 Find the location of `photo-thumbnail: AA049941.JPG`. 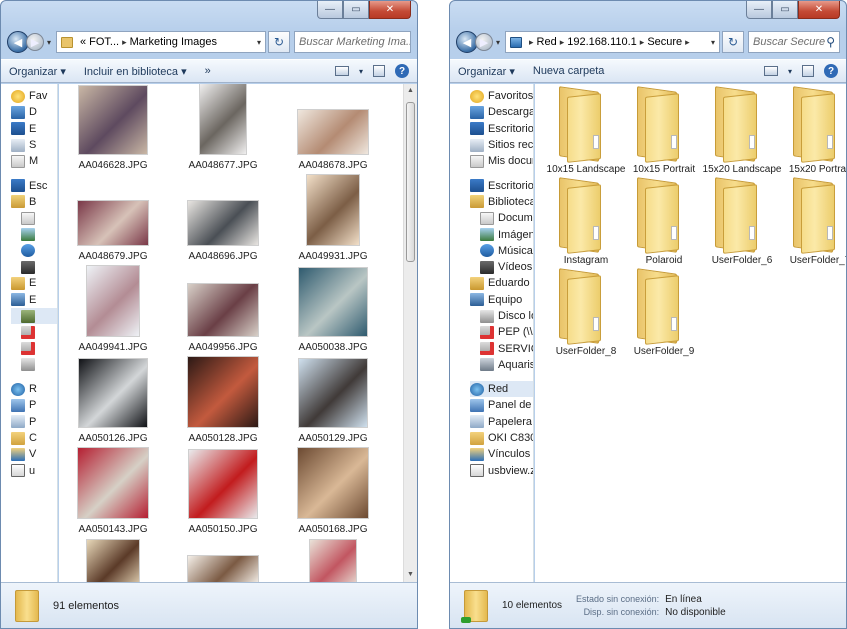

photo-thumbnail: AA049941.JPG is located at coordinates (113, 310).